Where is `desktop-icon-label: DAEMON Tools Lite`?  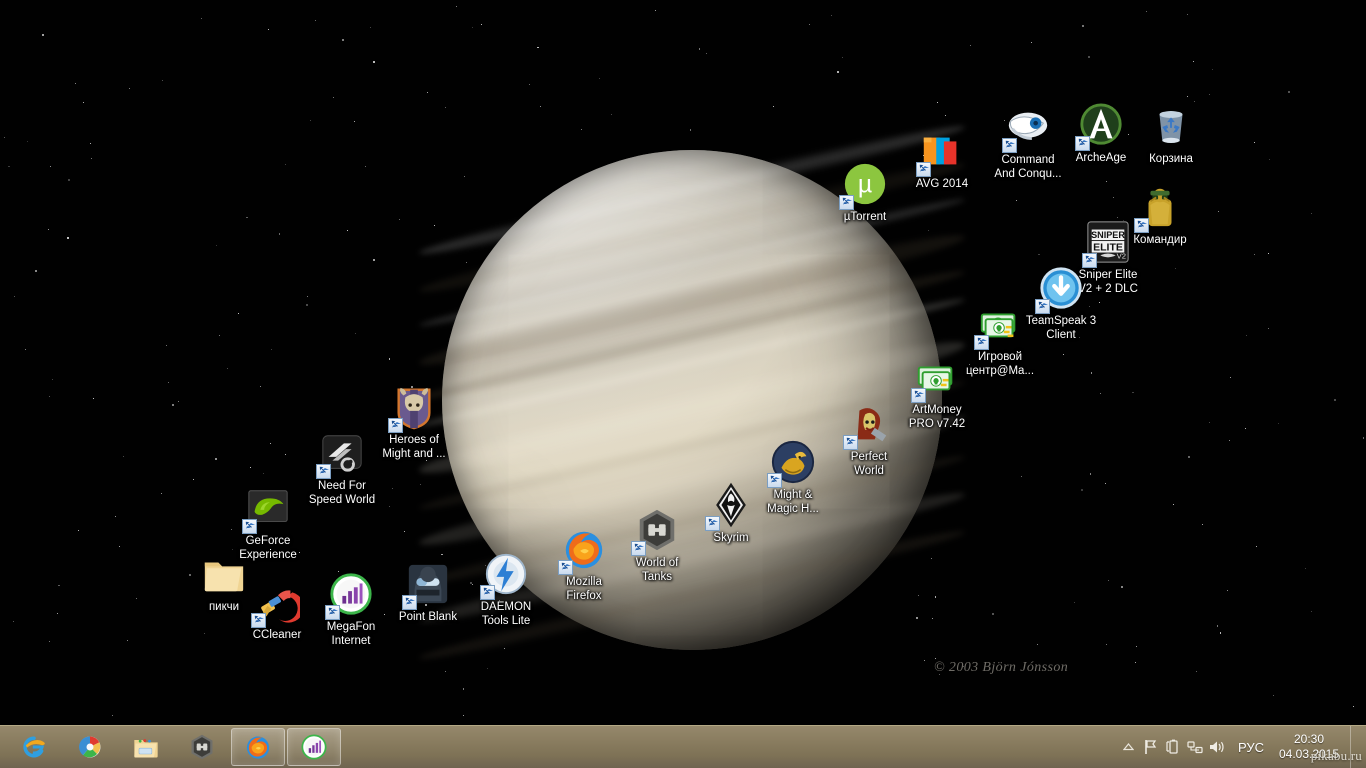 desktop-icon-label: DAEMON Tools Lite is located at coordinates (506, 614).